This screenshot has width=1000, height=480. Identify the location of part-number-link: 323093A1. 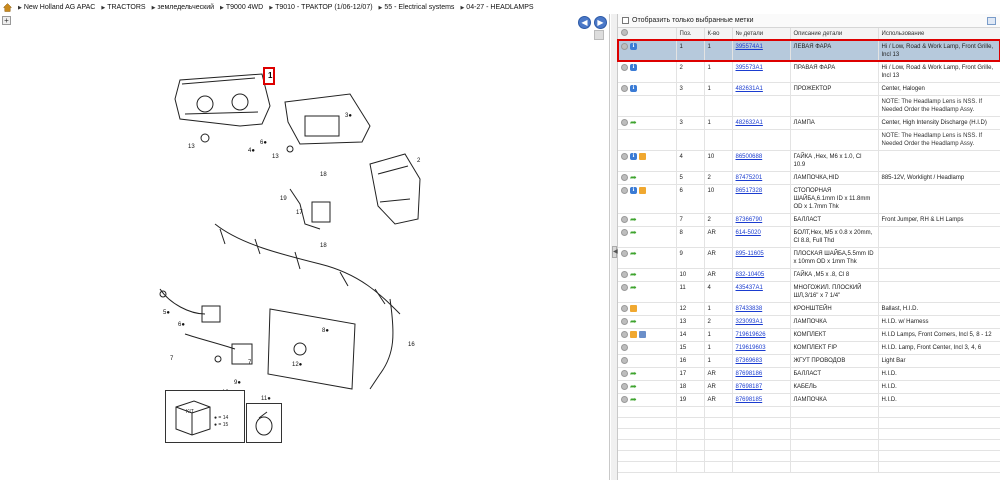
(761, 322).